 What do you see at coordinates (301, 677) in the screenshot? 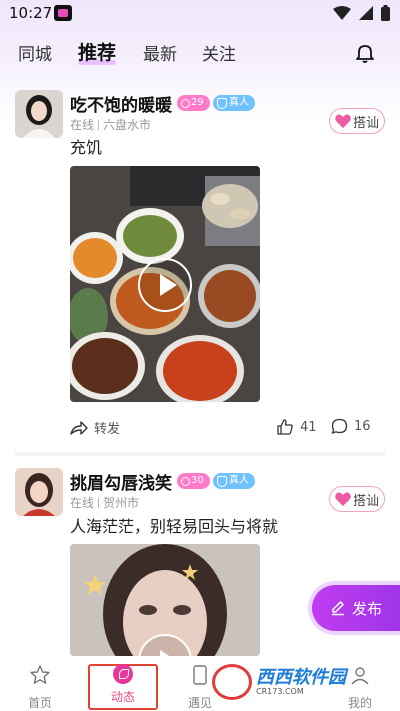
I see `watermark-title: 西西软件园` at bounding box center [301, 677].